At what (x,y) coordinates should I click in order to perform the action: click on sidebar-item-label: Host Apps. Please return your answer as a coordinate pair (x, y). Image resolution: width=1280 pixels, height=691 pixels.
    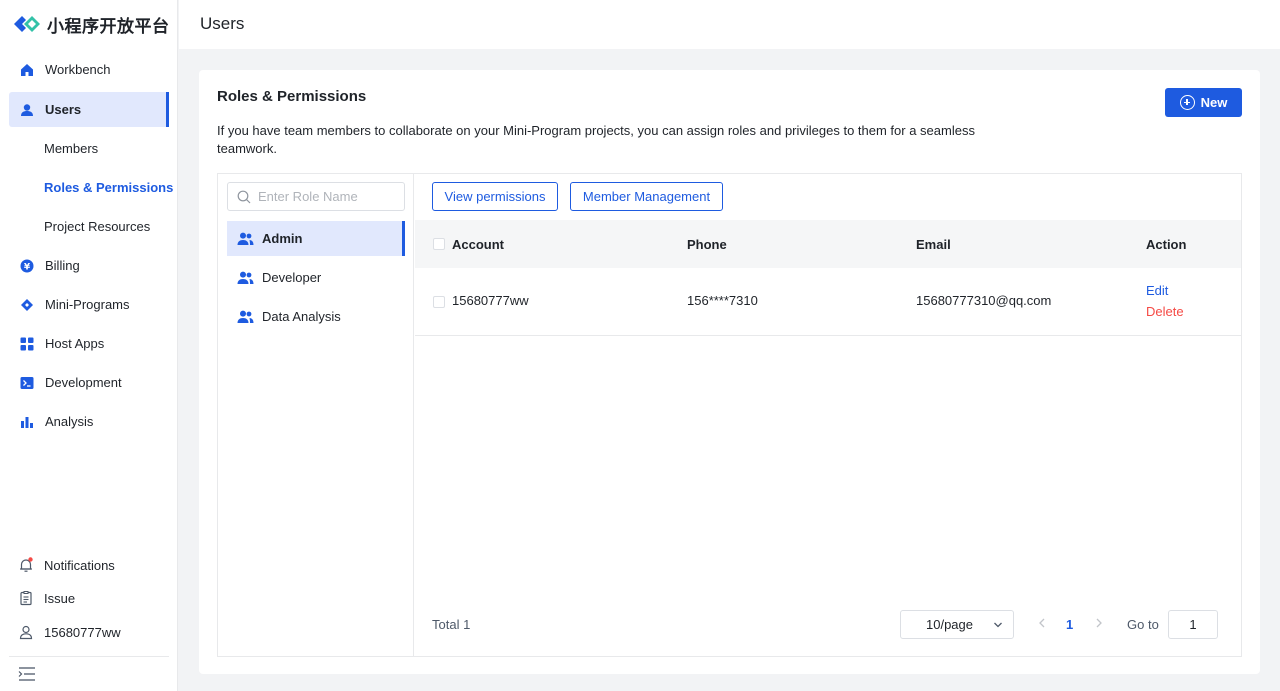
    Looking at the image, I should click on (75, 343).